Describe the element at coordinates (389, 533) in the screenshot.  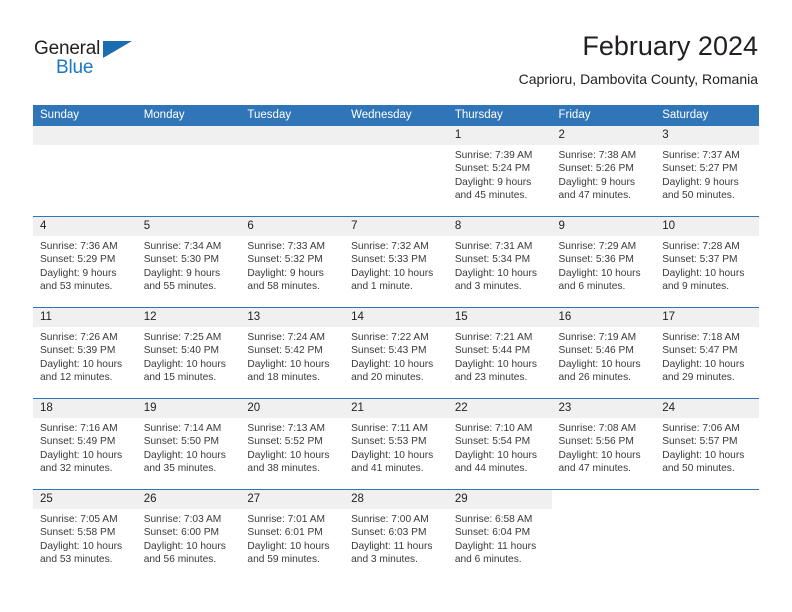
I see `sunset-text: Sunset: 6:03 PM` at that location.